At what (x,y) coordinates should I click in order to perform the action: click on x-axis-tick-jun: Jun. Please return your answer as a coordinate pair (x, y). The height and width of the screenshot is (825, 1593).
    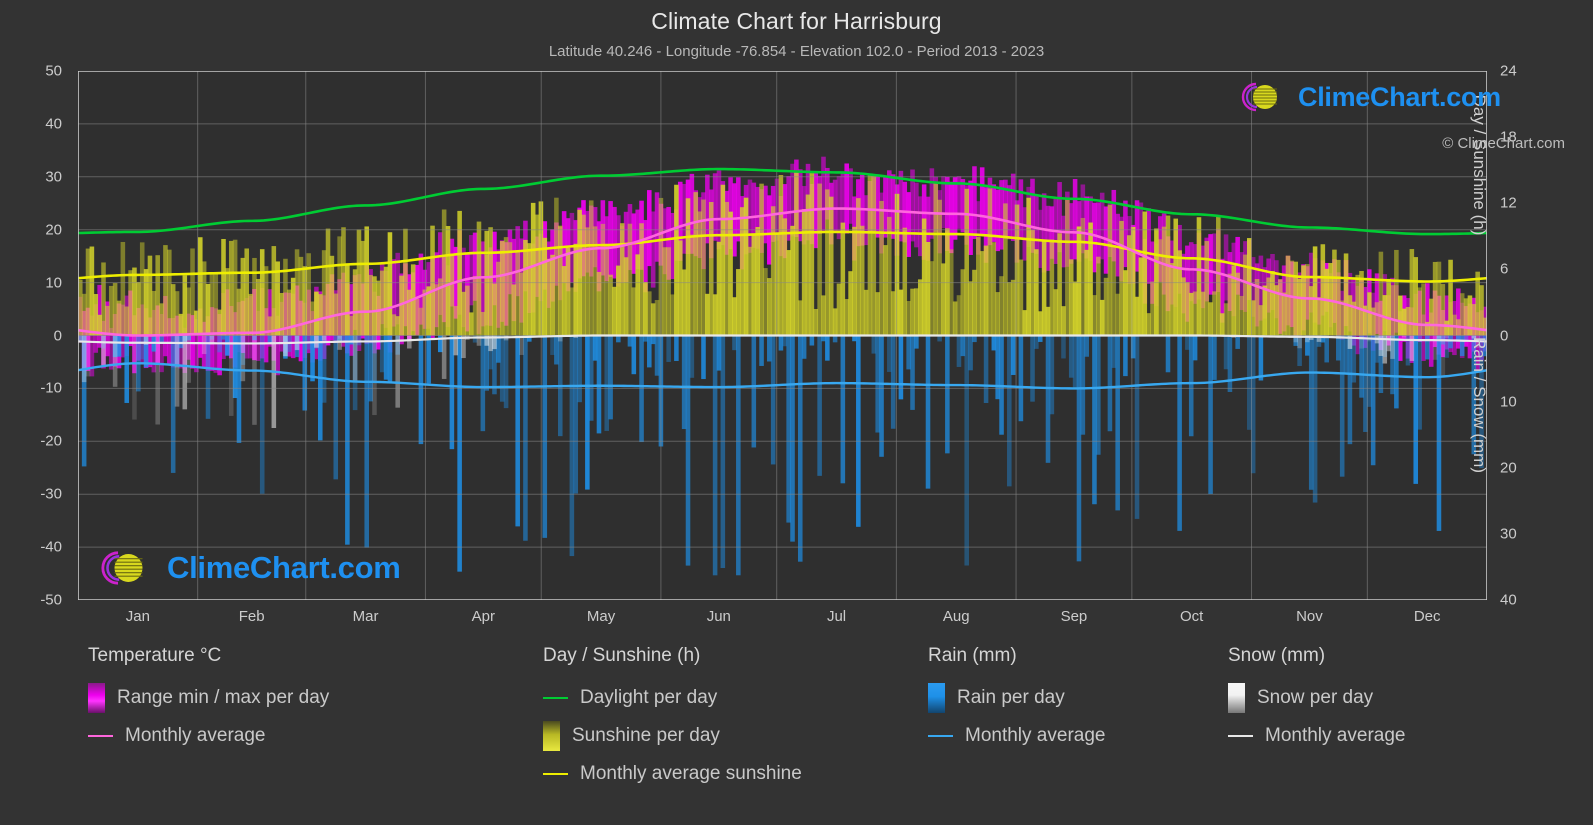
    Looking at the image, I should click on (718, 616).